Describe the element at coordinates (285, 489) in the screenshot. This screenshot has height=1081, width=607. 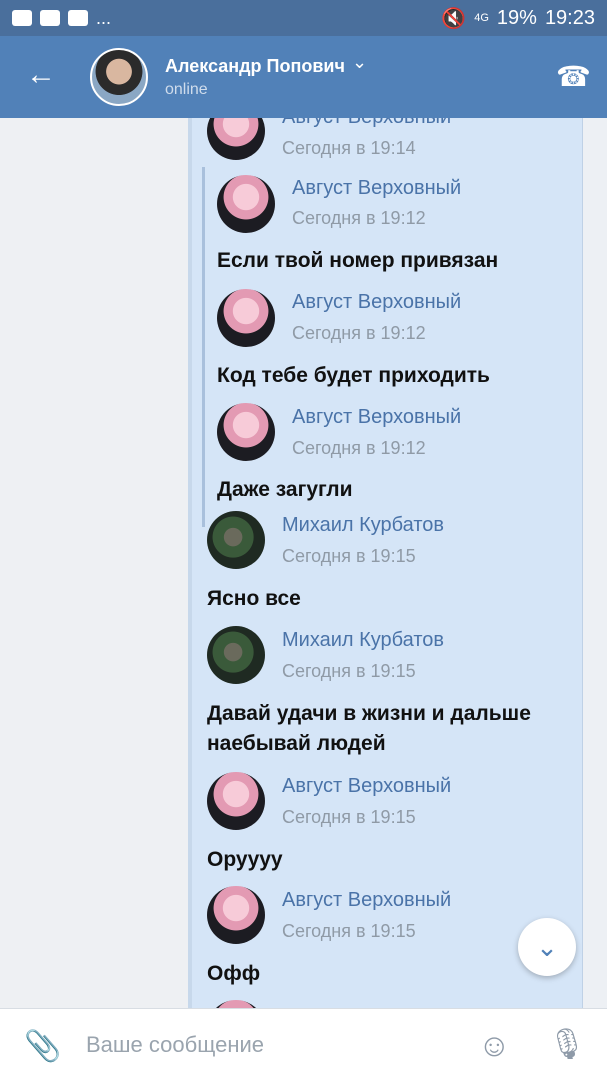
I see `message-text: Даже загугли` at that location.